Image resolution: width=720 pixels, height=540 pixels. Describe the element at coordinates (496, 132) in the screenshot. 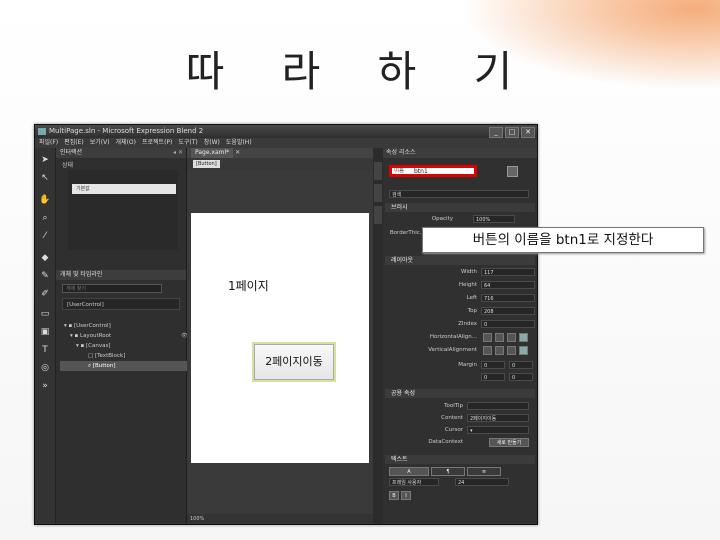

I see `minimize-button: _` at that location.